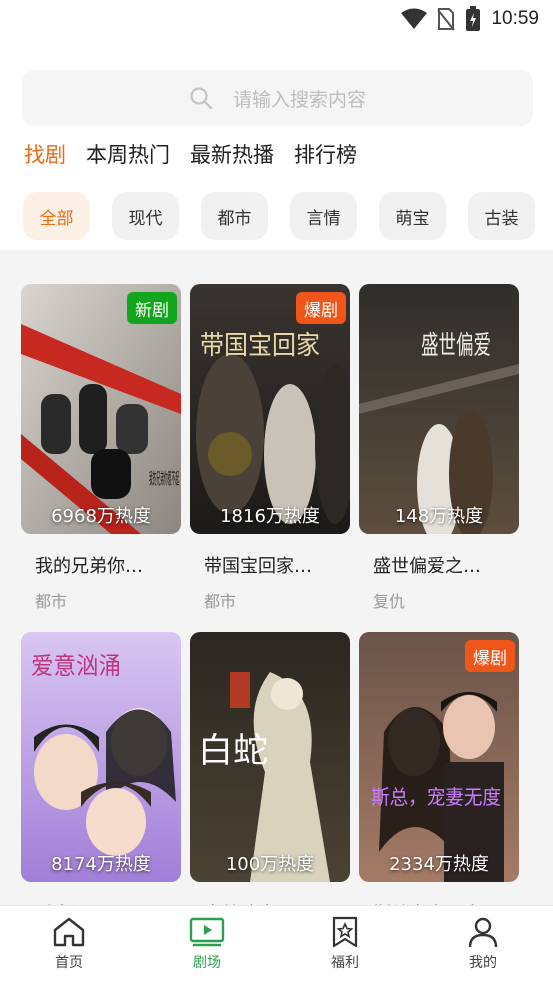  I want to click on drama-card: 白蛇 100万热度 白蛇渡生, so click(270, 779).